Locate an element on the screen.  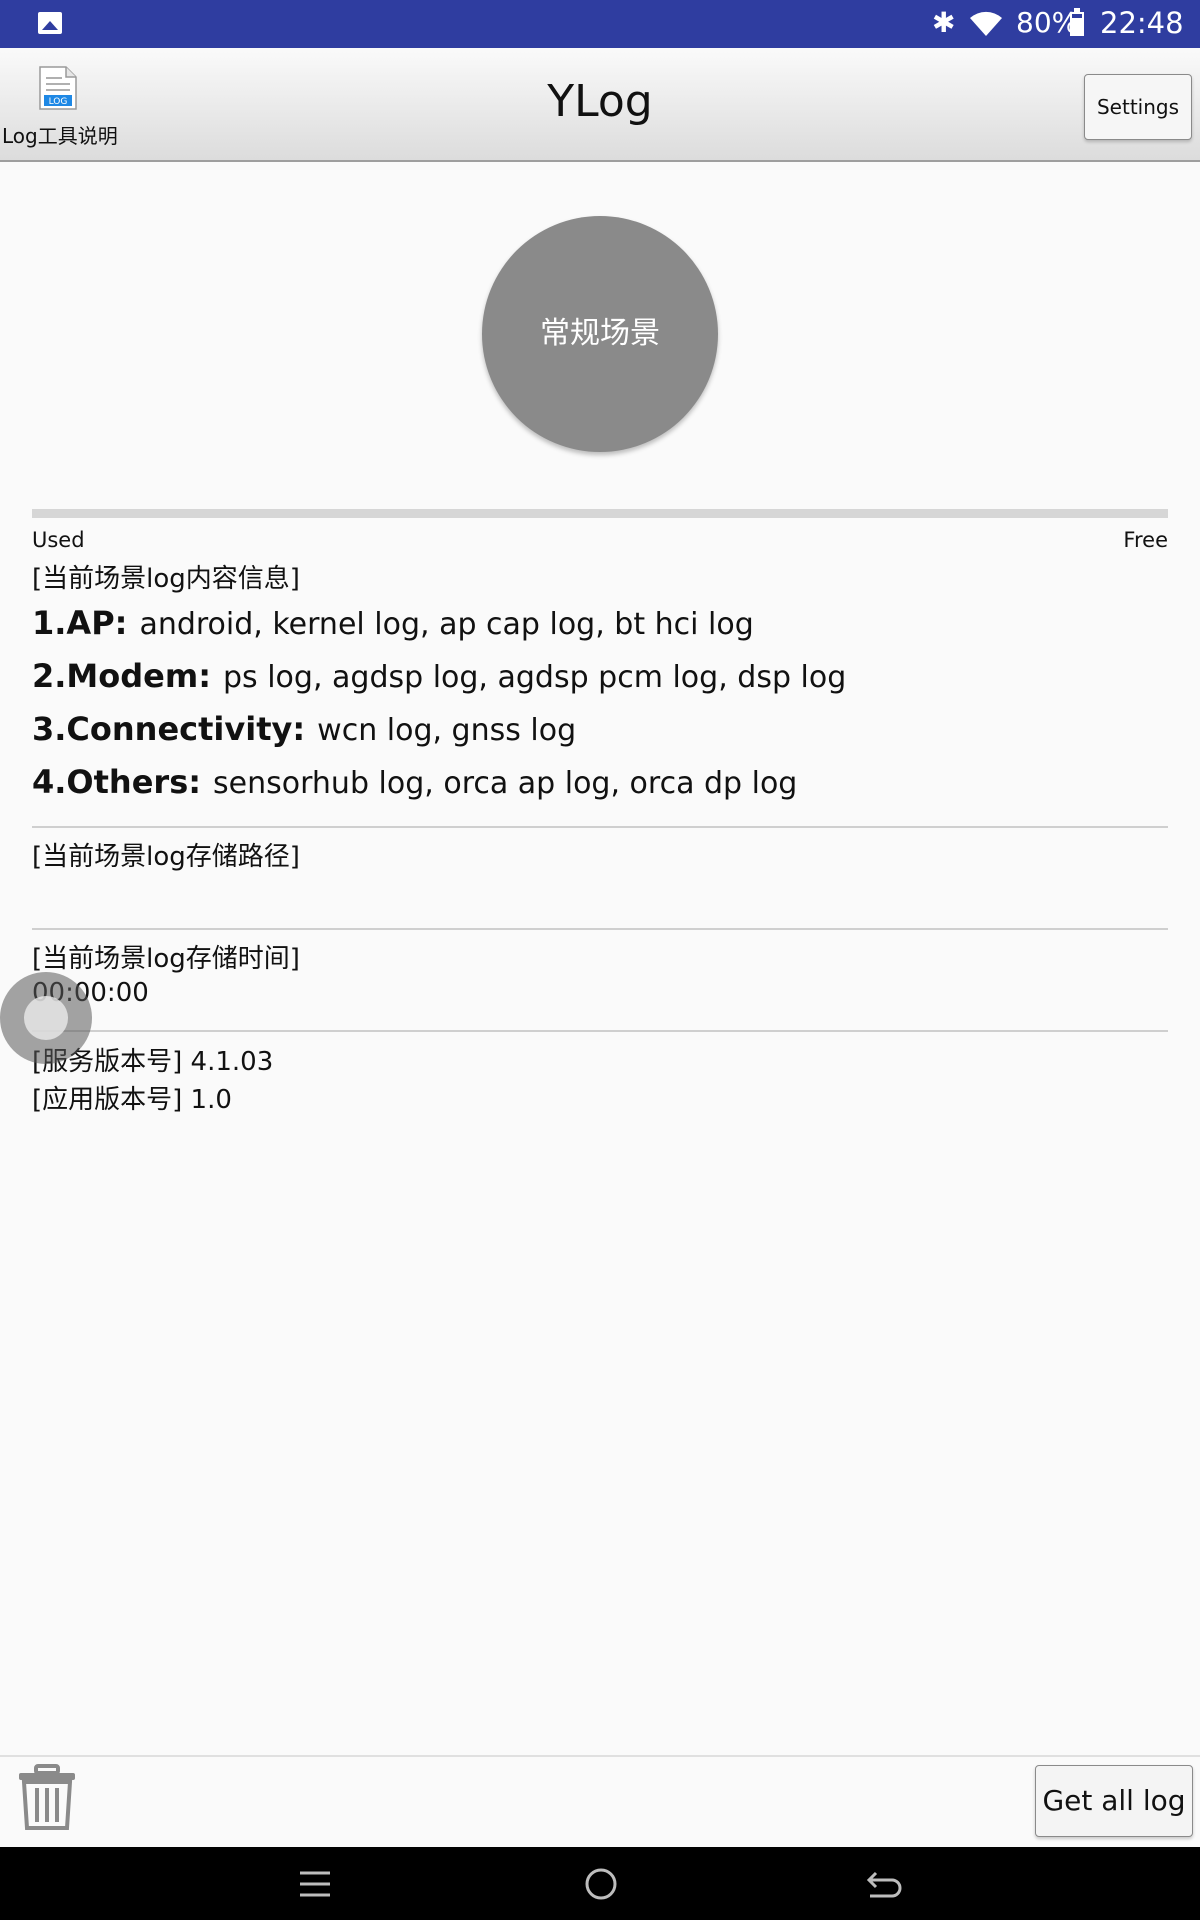
trash-icon is located at coordinates (47, 1798).